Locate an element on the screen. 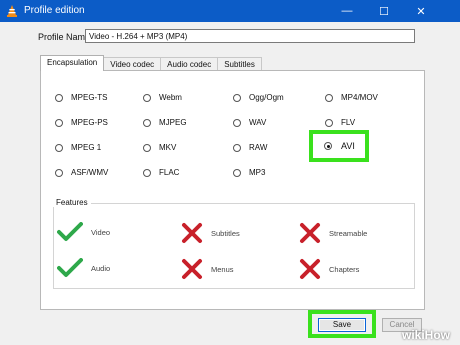 The image size is (460, 345). radio-flv: FLV is located at coordinates (340, 122).